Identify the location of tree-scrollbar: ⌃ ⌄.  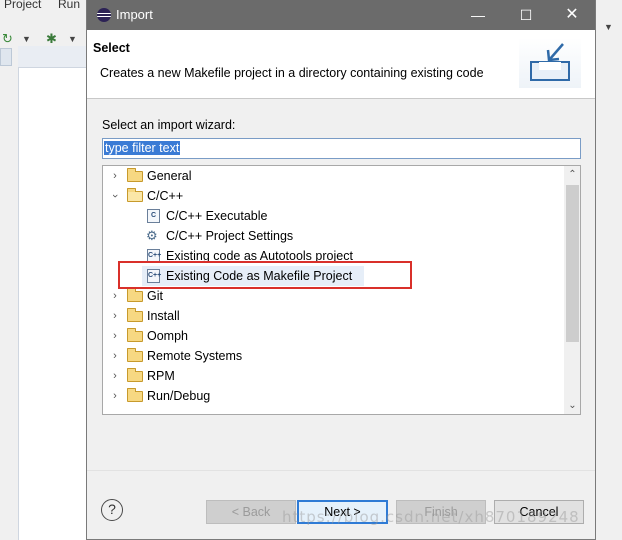
(572, 290).